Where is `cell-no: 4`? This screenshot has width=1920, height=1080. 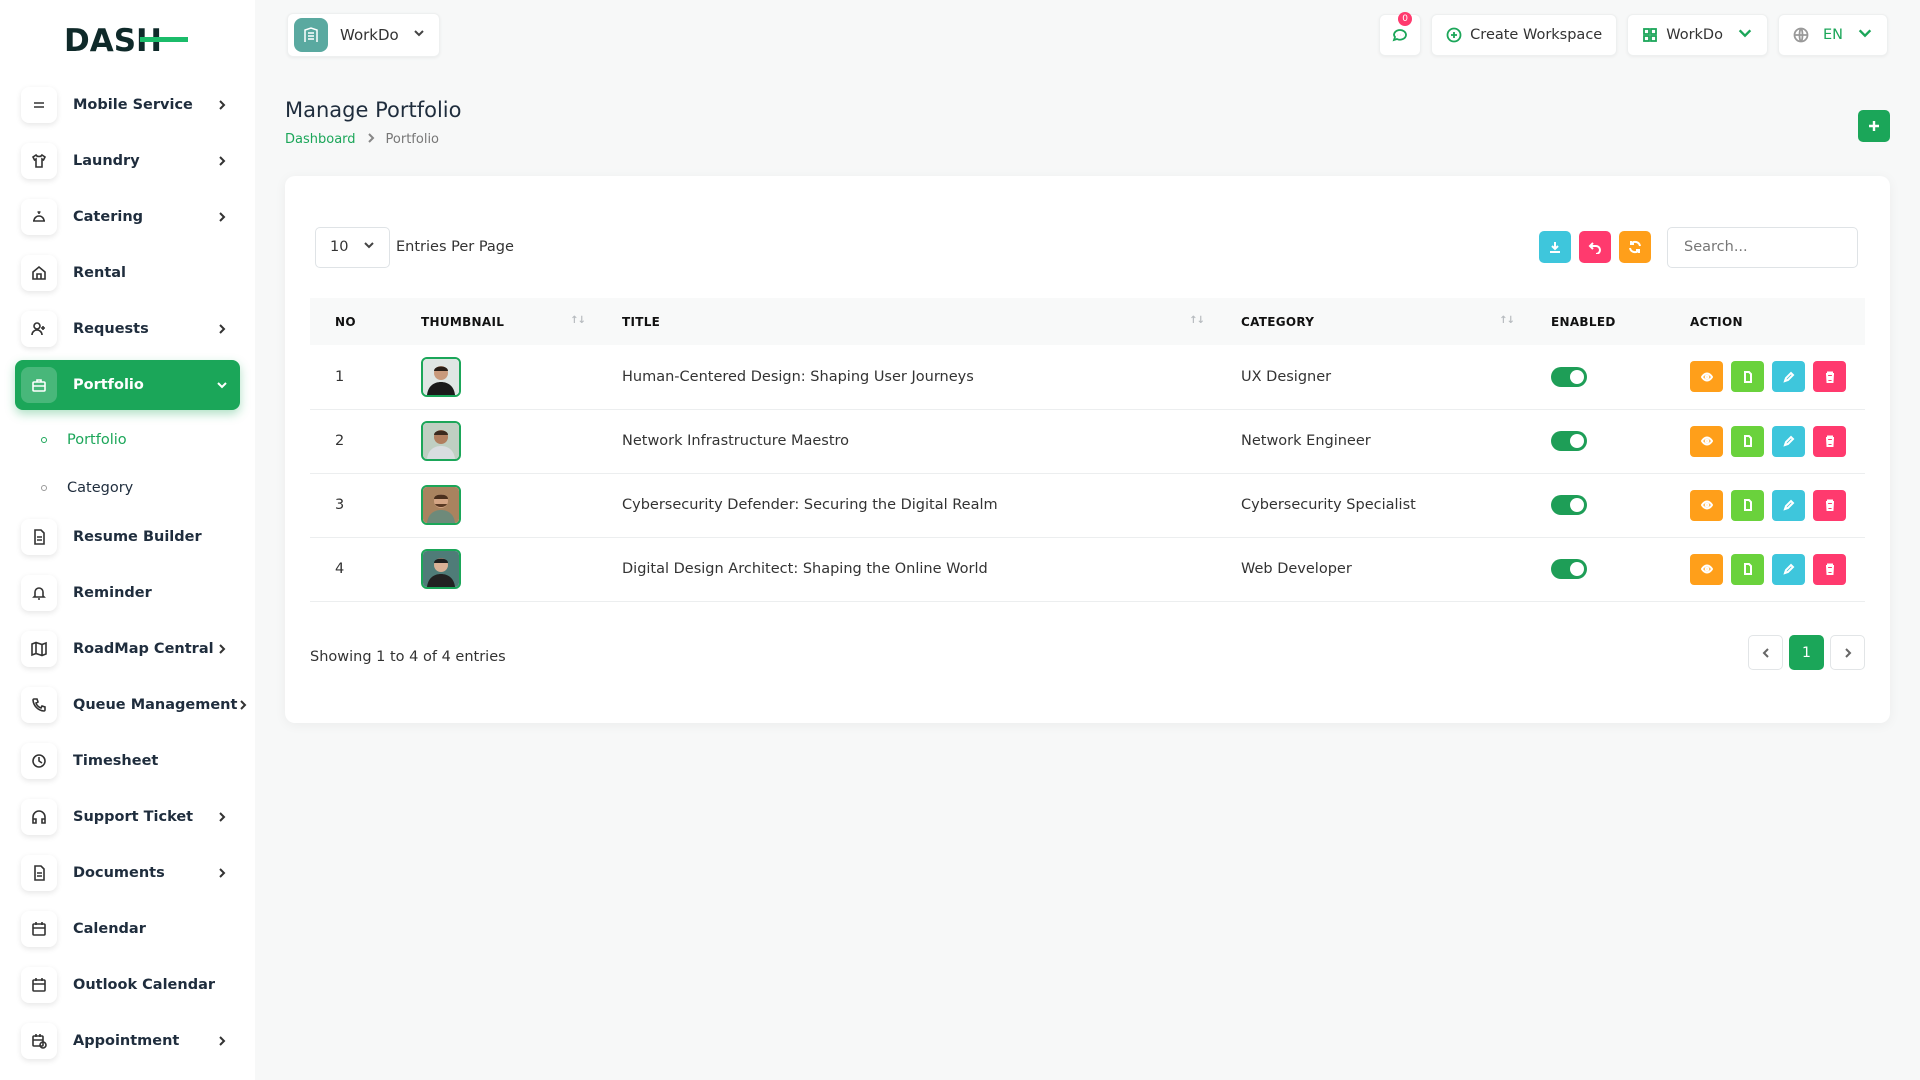 cell-no: 4 is located at coordinates (353, 569).